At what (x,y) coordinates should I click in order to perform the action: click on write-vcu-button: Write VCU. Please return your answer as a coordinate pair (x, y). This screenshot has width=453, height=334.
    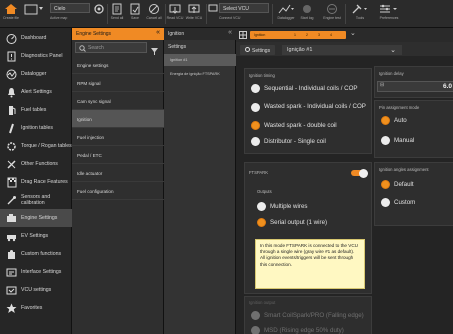
    Looking at the image, I should click on (194, 15).